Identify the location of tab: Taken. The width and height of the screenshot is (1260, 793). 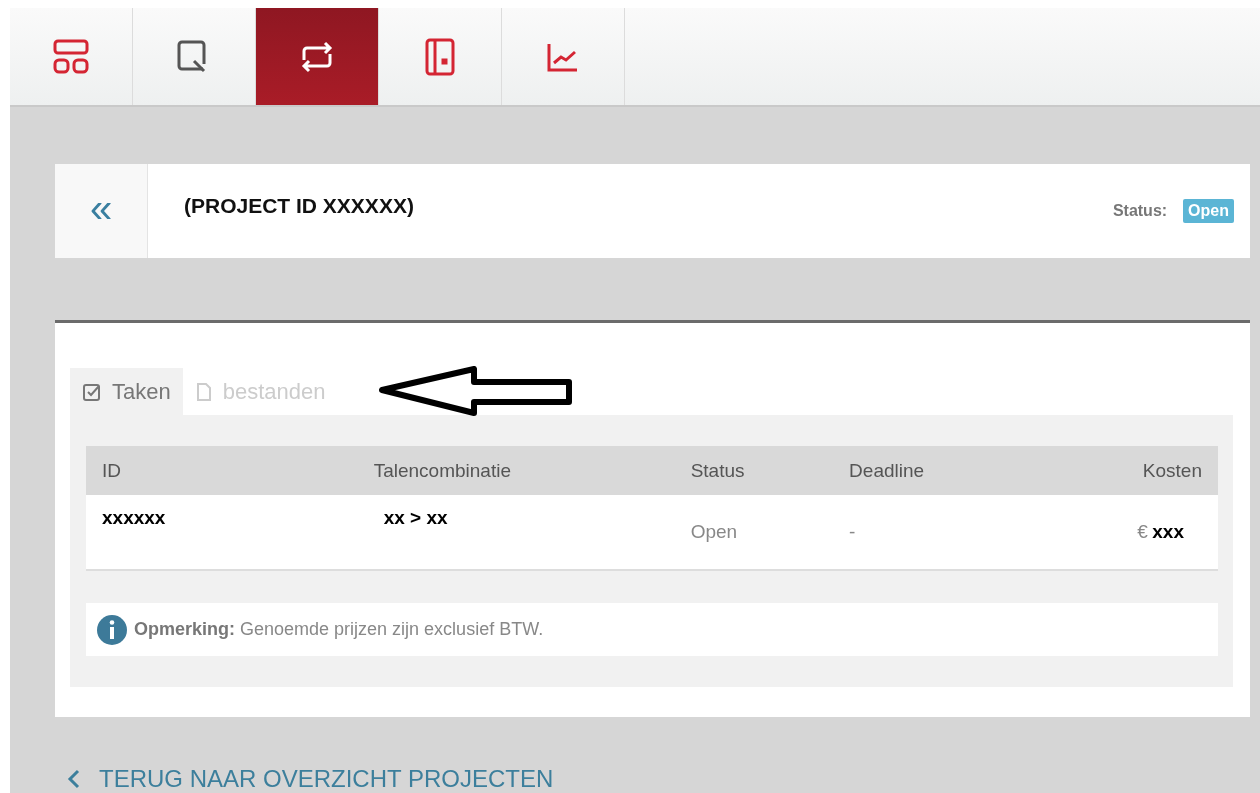
(126, 391).